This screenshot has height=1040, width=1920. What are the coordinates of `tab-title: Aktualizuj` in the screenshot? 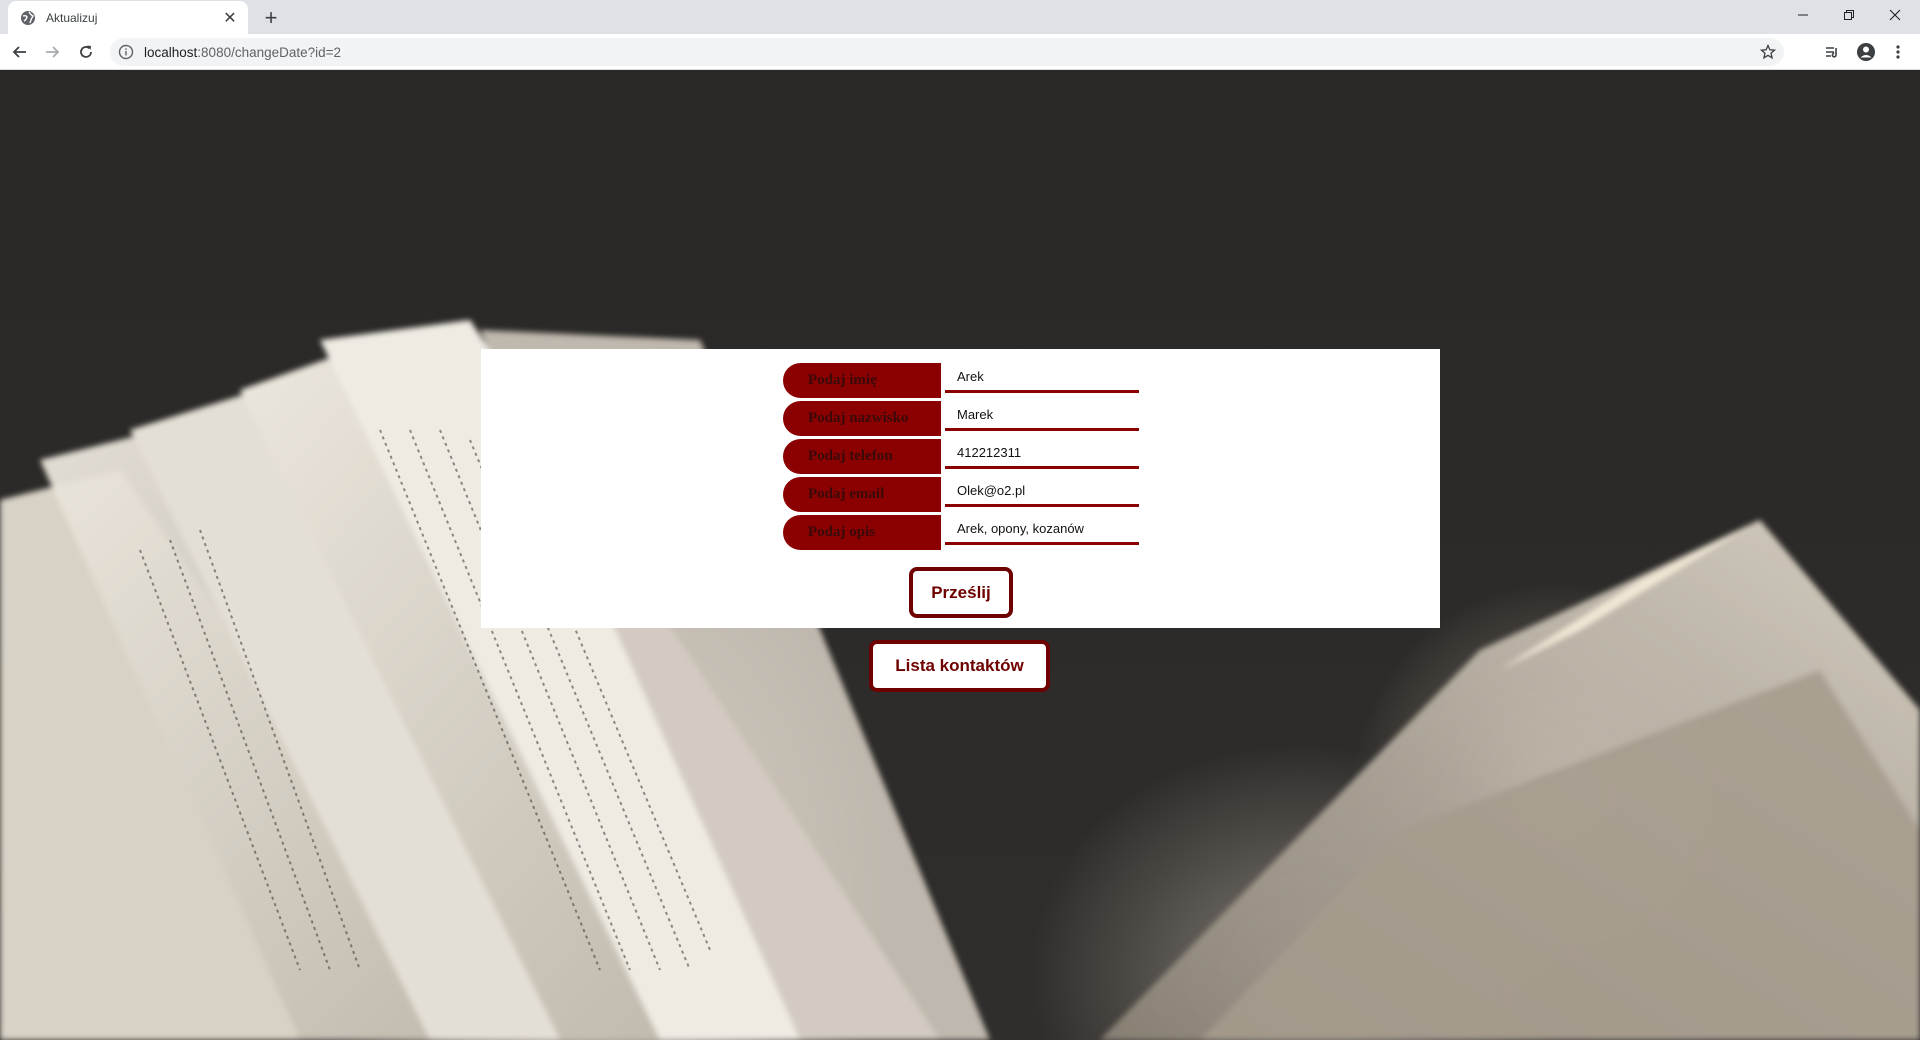 It's located at (72, 17).